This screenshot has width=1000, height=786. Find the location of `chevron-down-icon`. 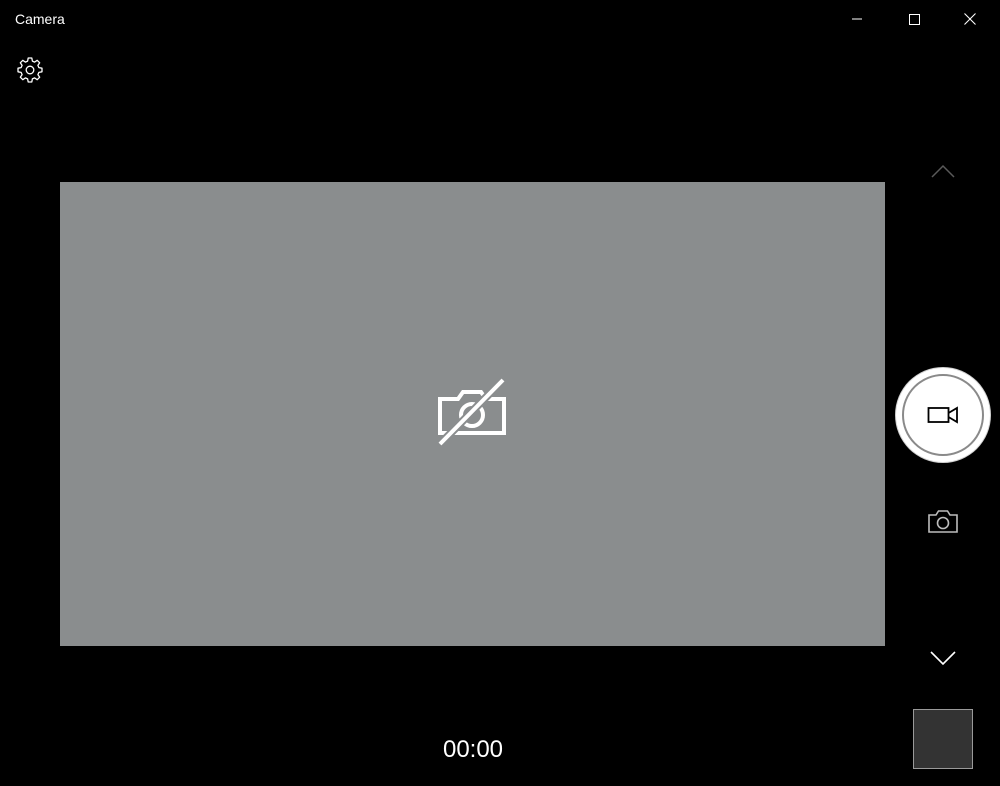

chevron-down-icon is located at coordinates (943, 657).